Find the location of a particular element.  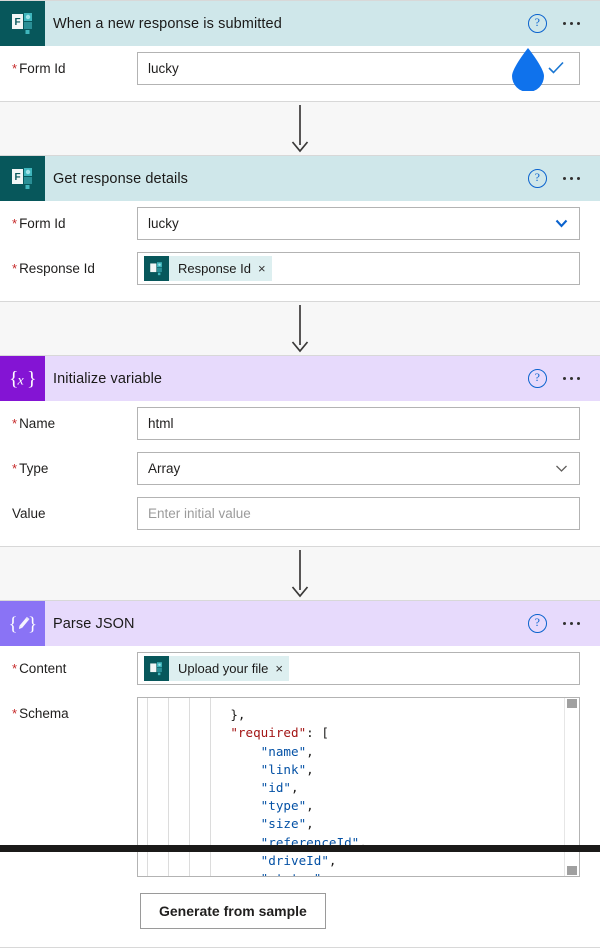

card-body: * Form Id lucky is located at coordinates (300, 73).